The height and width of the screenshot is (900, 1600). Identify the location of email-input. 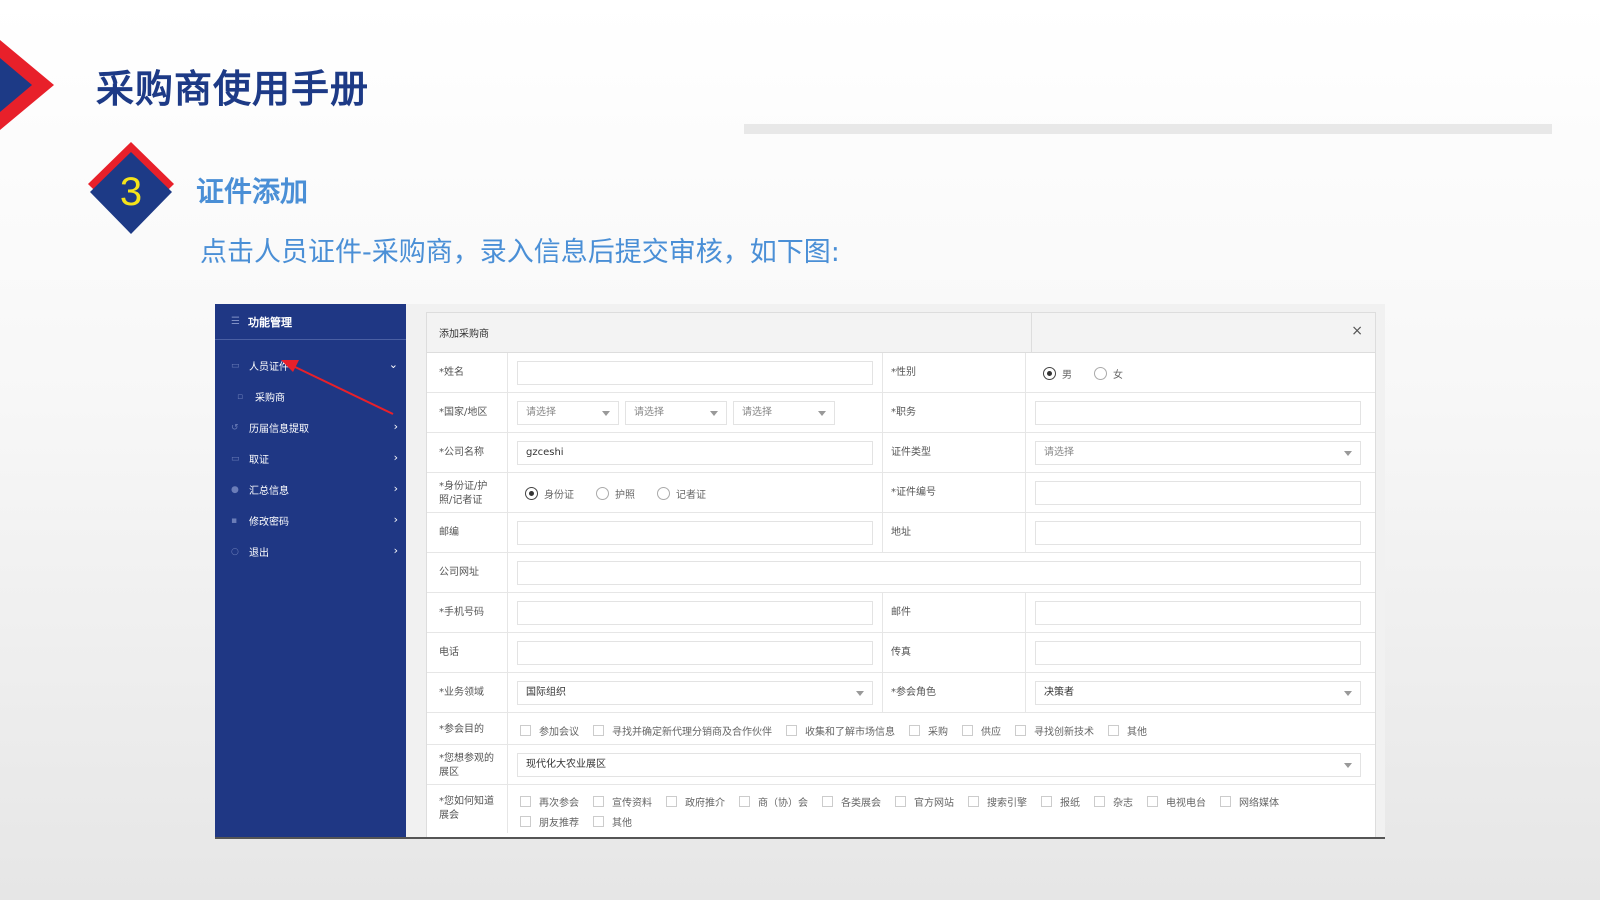
(1198, 613).